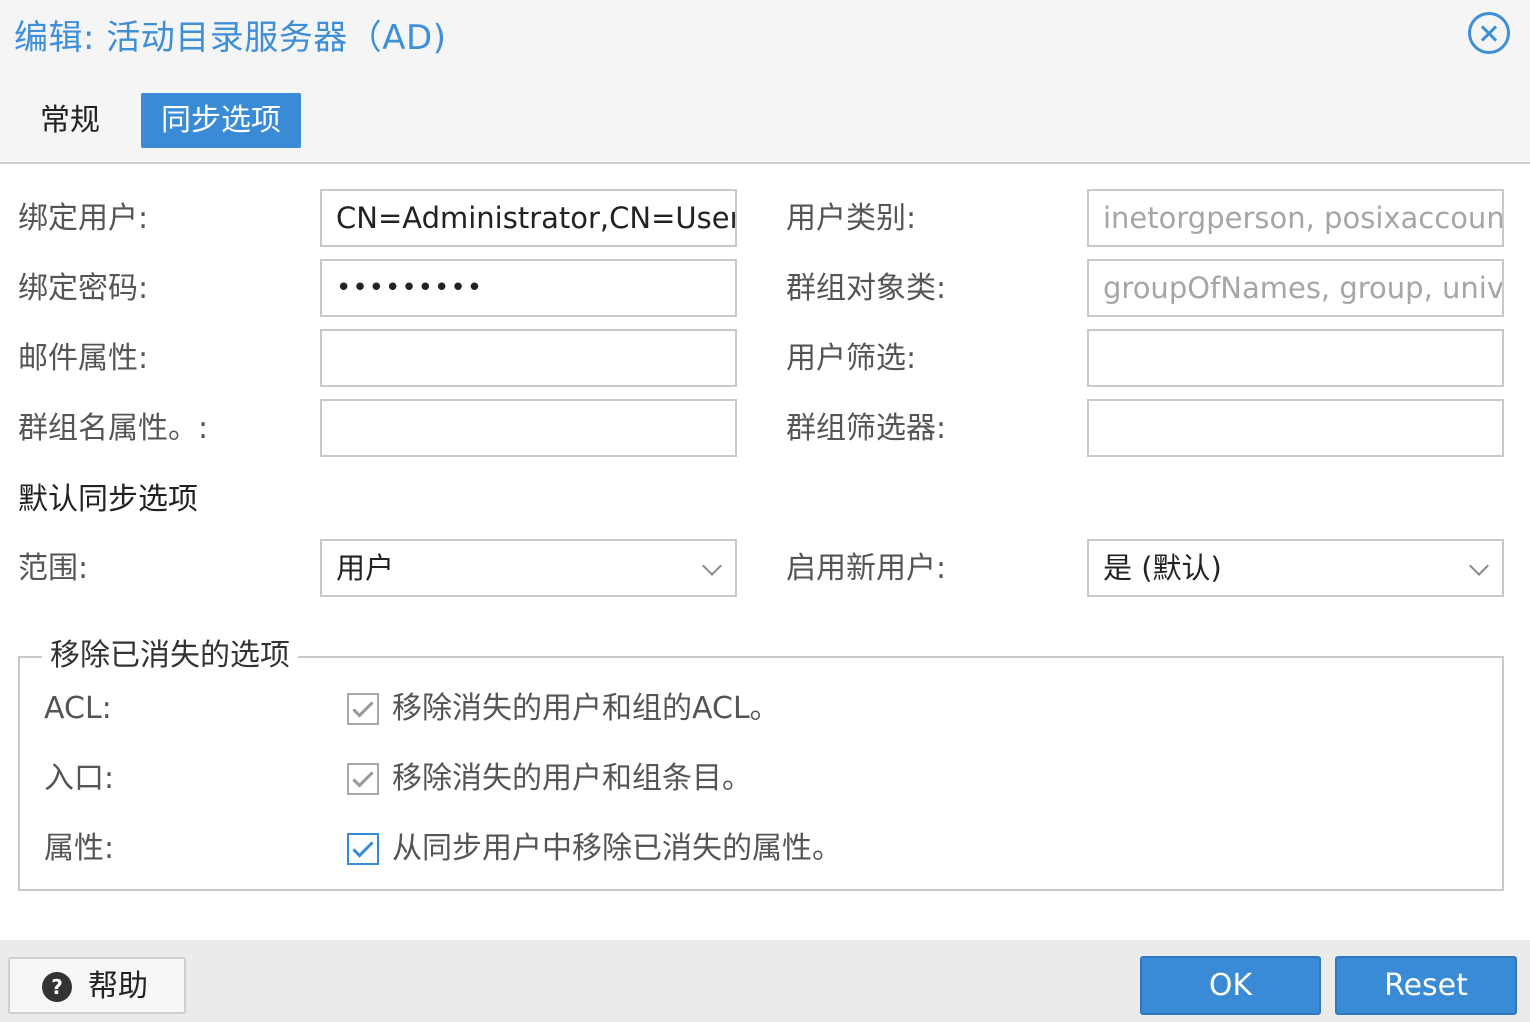 This screenshot has width=1530, height=1022. Describe the element at coordinates (108, 499) in the screenshot. I see `default-sync-options-title: 默认同步选项` at that location.